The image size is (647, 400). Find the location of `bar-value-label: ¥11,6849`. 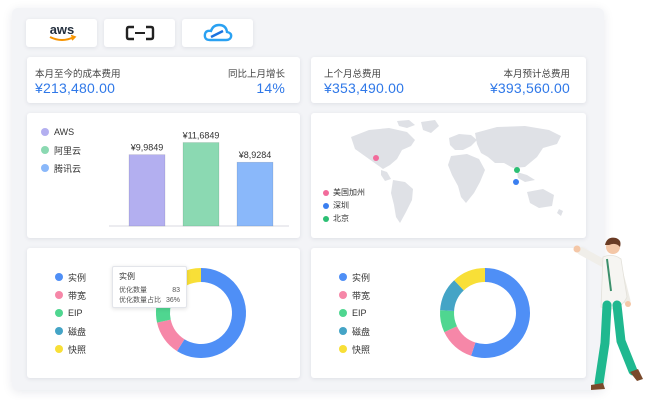

bar-value-label: ¥11,6849 is located at coordinates (201, 136).